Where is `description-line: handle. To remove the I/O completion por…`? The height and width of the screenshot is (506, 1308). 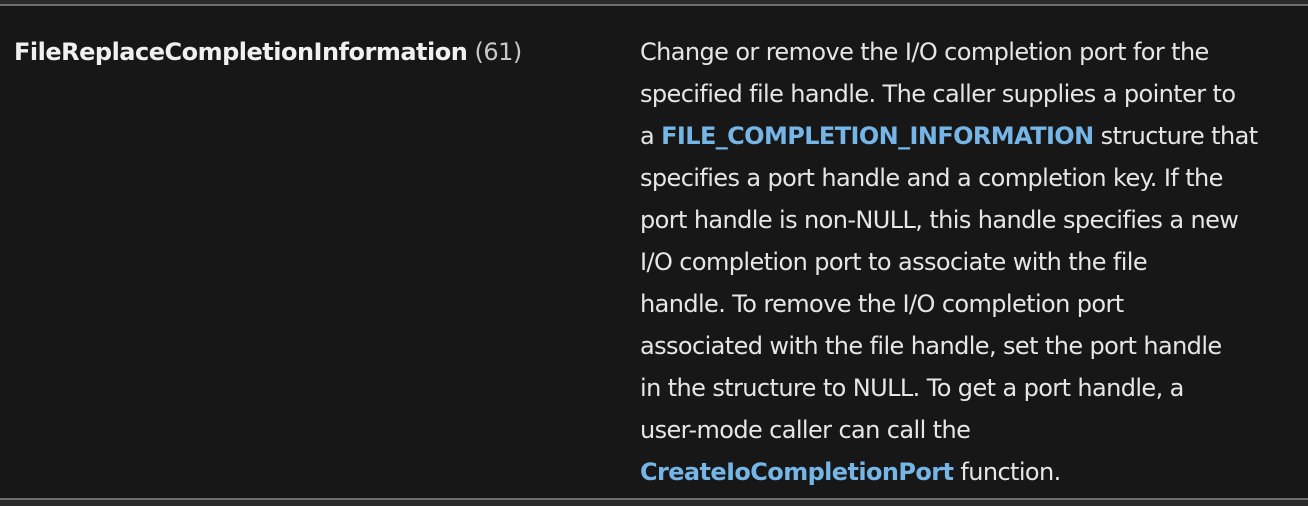 description-line: handle. To remove the I/O completion por… is located at coordinates (882, 304).